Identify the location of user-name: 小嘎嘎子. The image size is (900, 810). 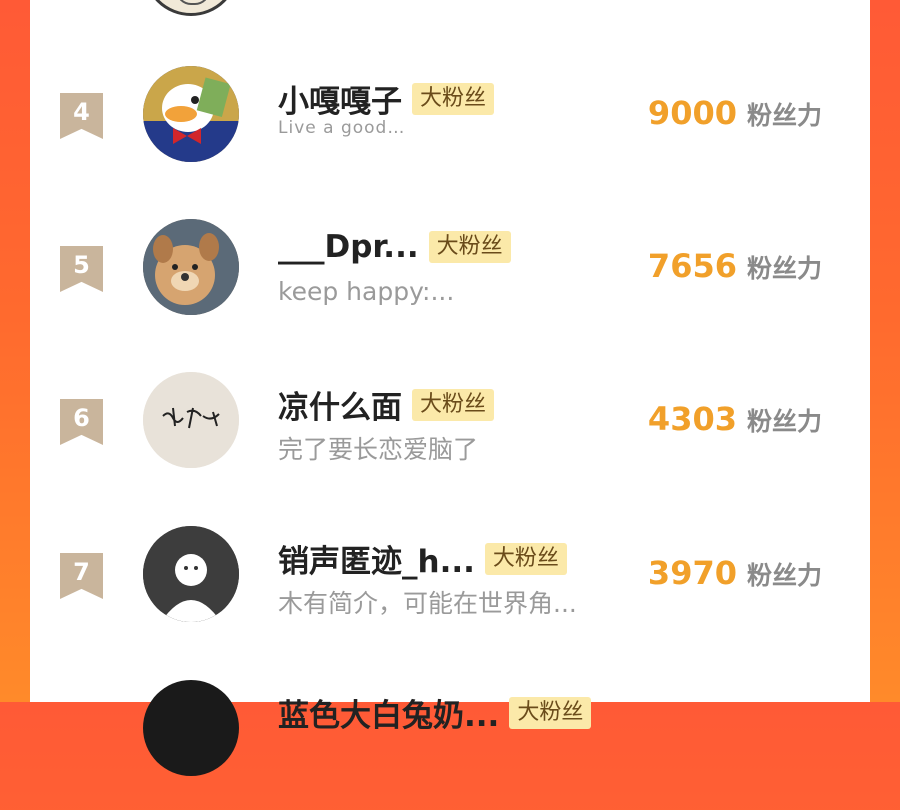
(340, 98).